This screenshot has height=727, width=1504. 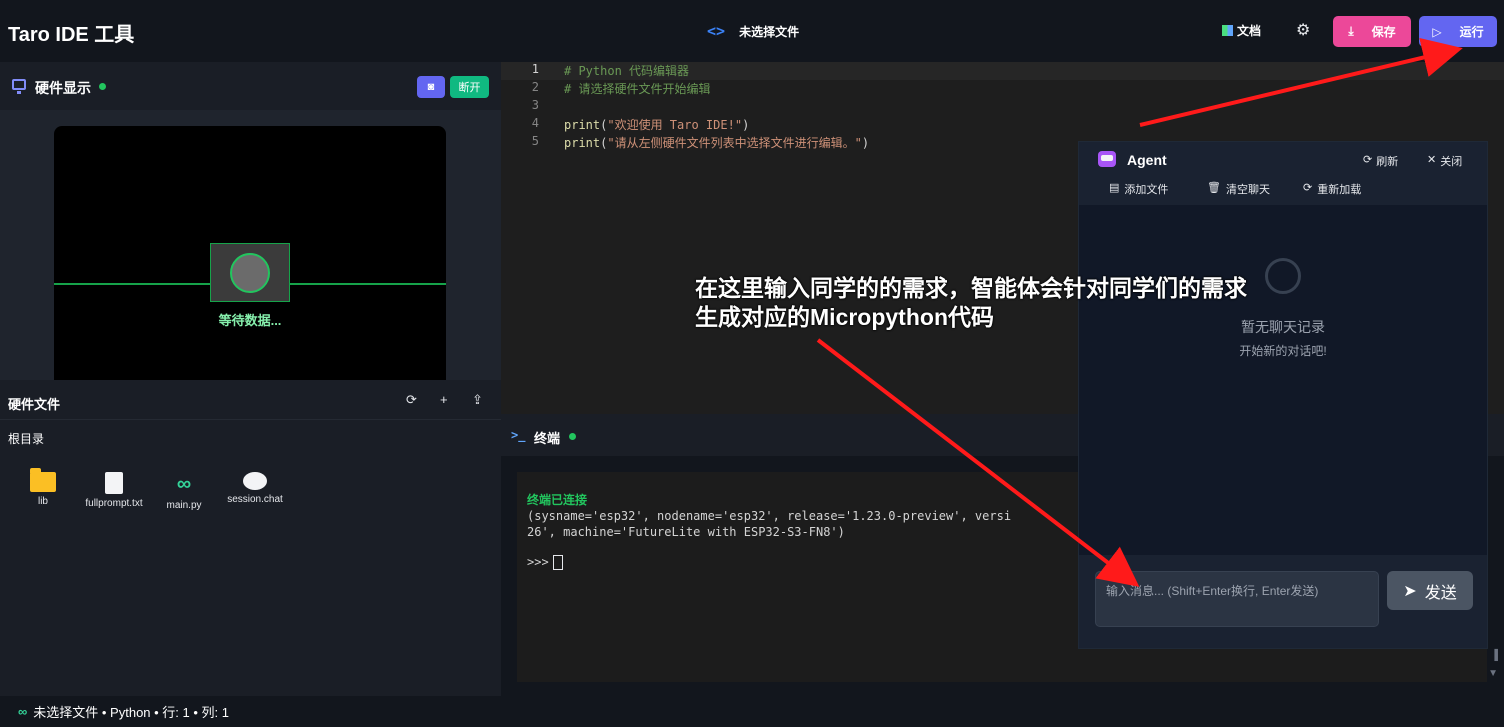 I want to click on agent-close-button: ✕ 关闭, so click(x=1444, y=161).